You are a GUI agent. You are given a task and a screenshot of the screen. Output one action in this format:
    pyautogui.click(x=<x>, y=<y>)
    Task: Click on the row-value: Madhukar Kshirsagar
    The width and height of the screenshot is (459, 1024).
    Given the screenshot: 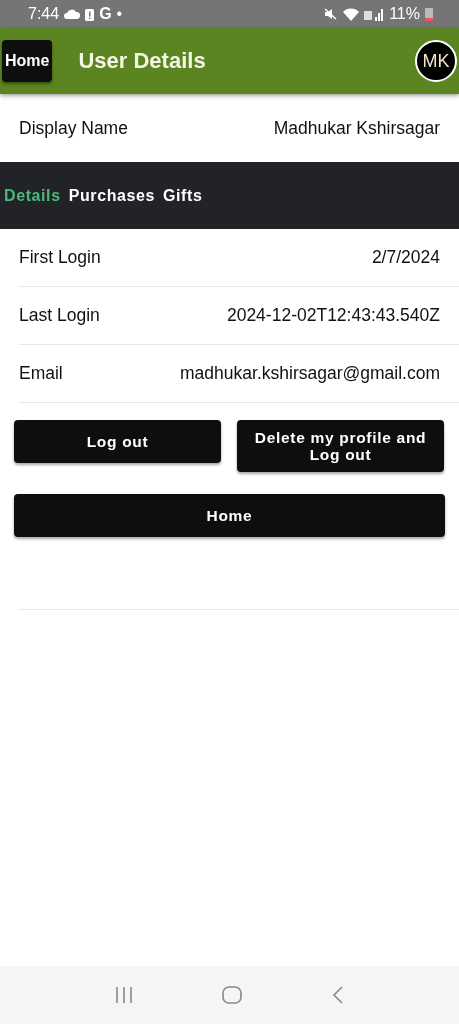 What is the action you would take?
    pyautogui.click(x=356, y=128)
    